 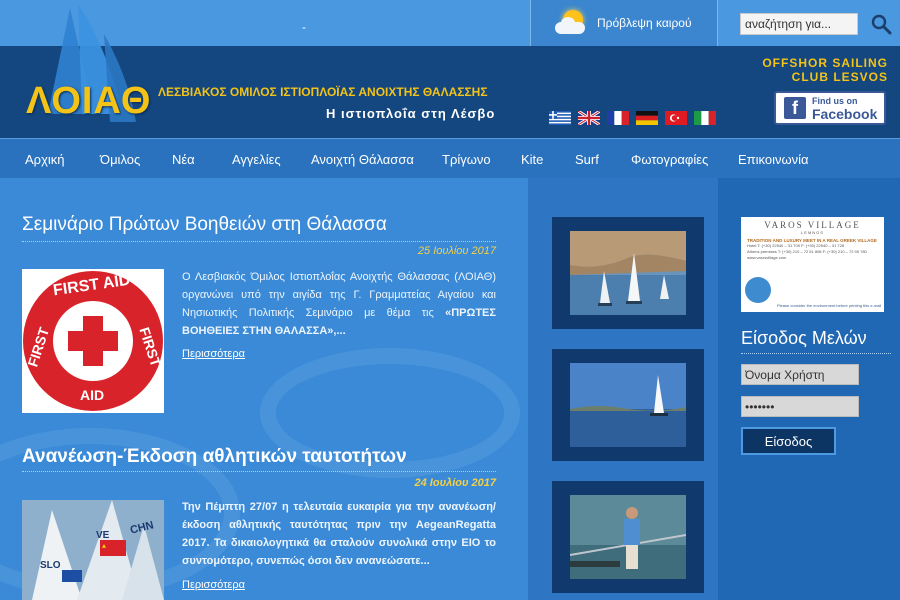 I want to click on search-input, so click(x=799, y=24).